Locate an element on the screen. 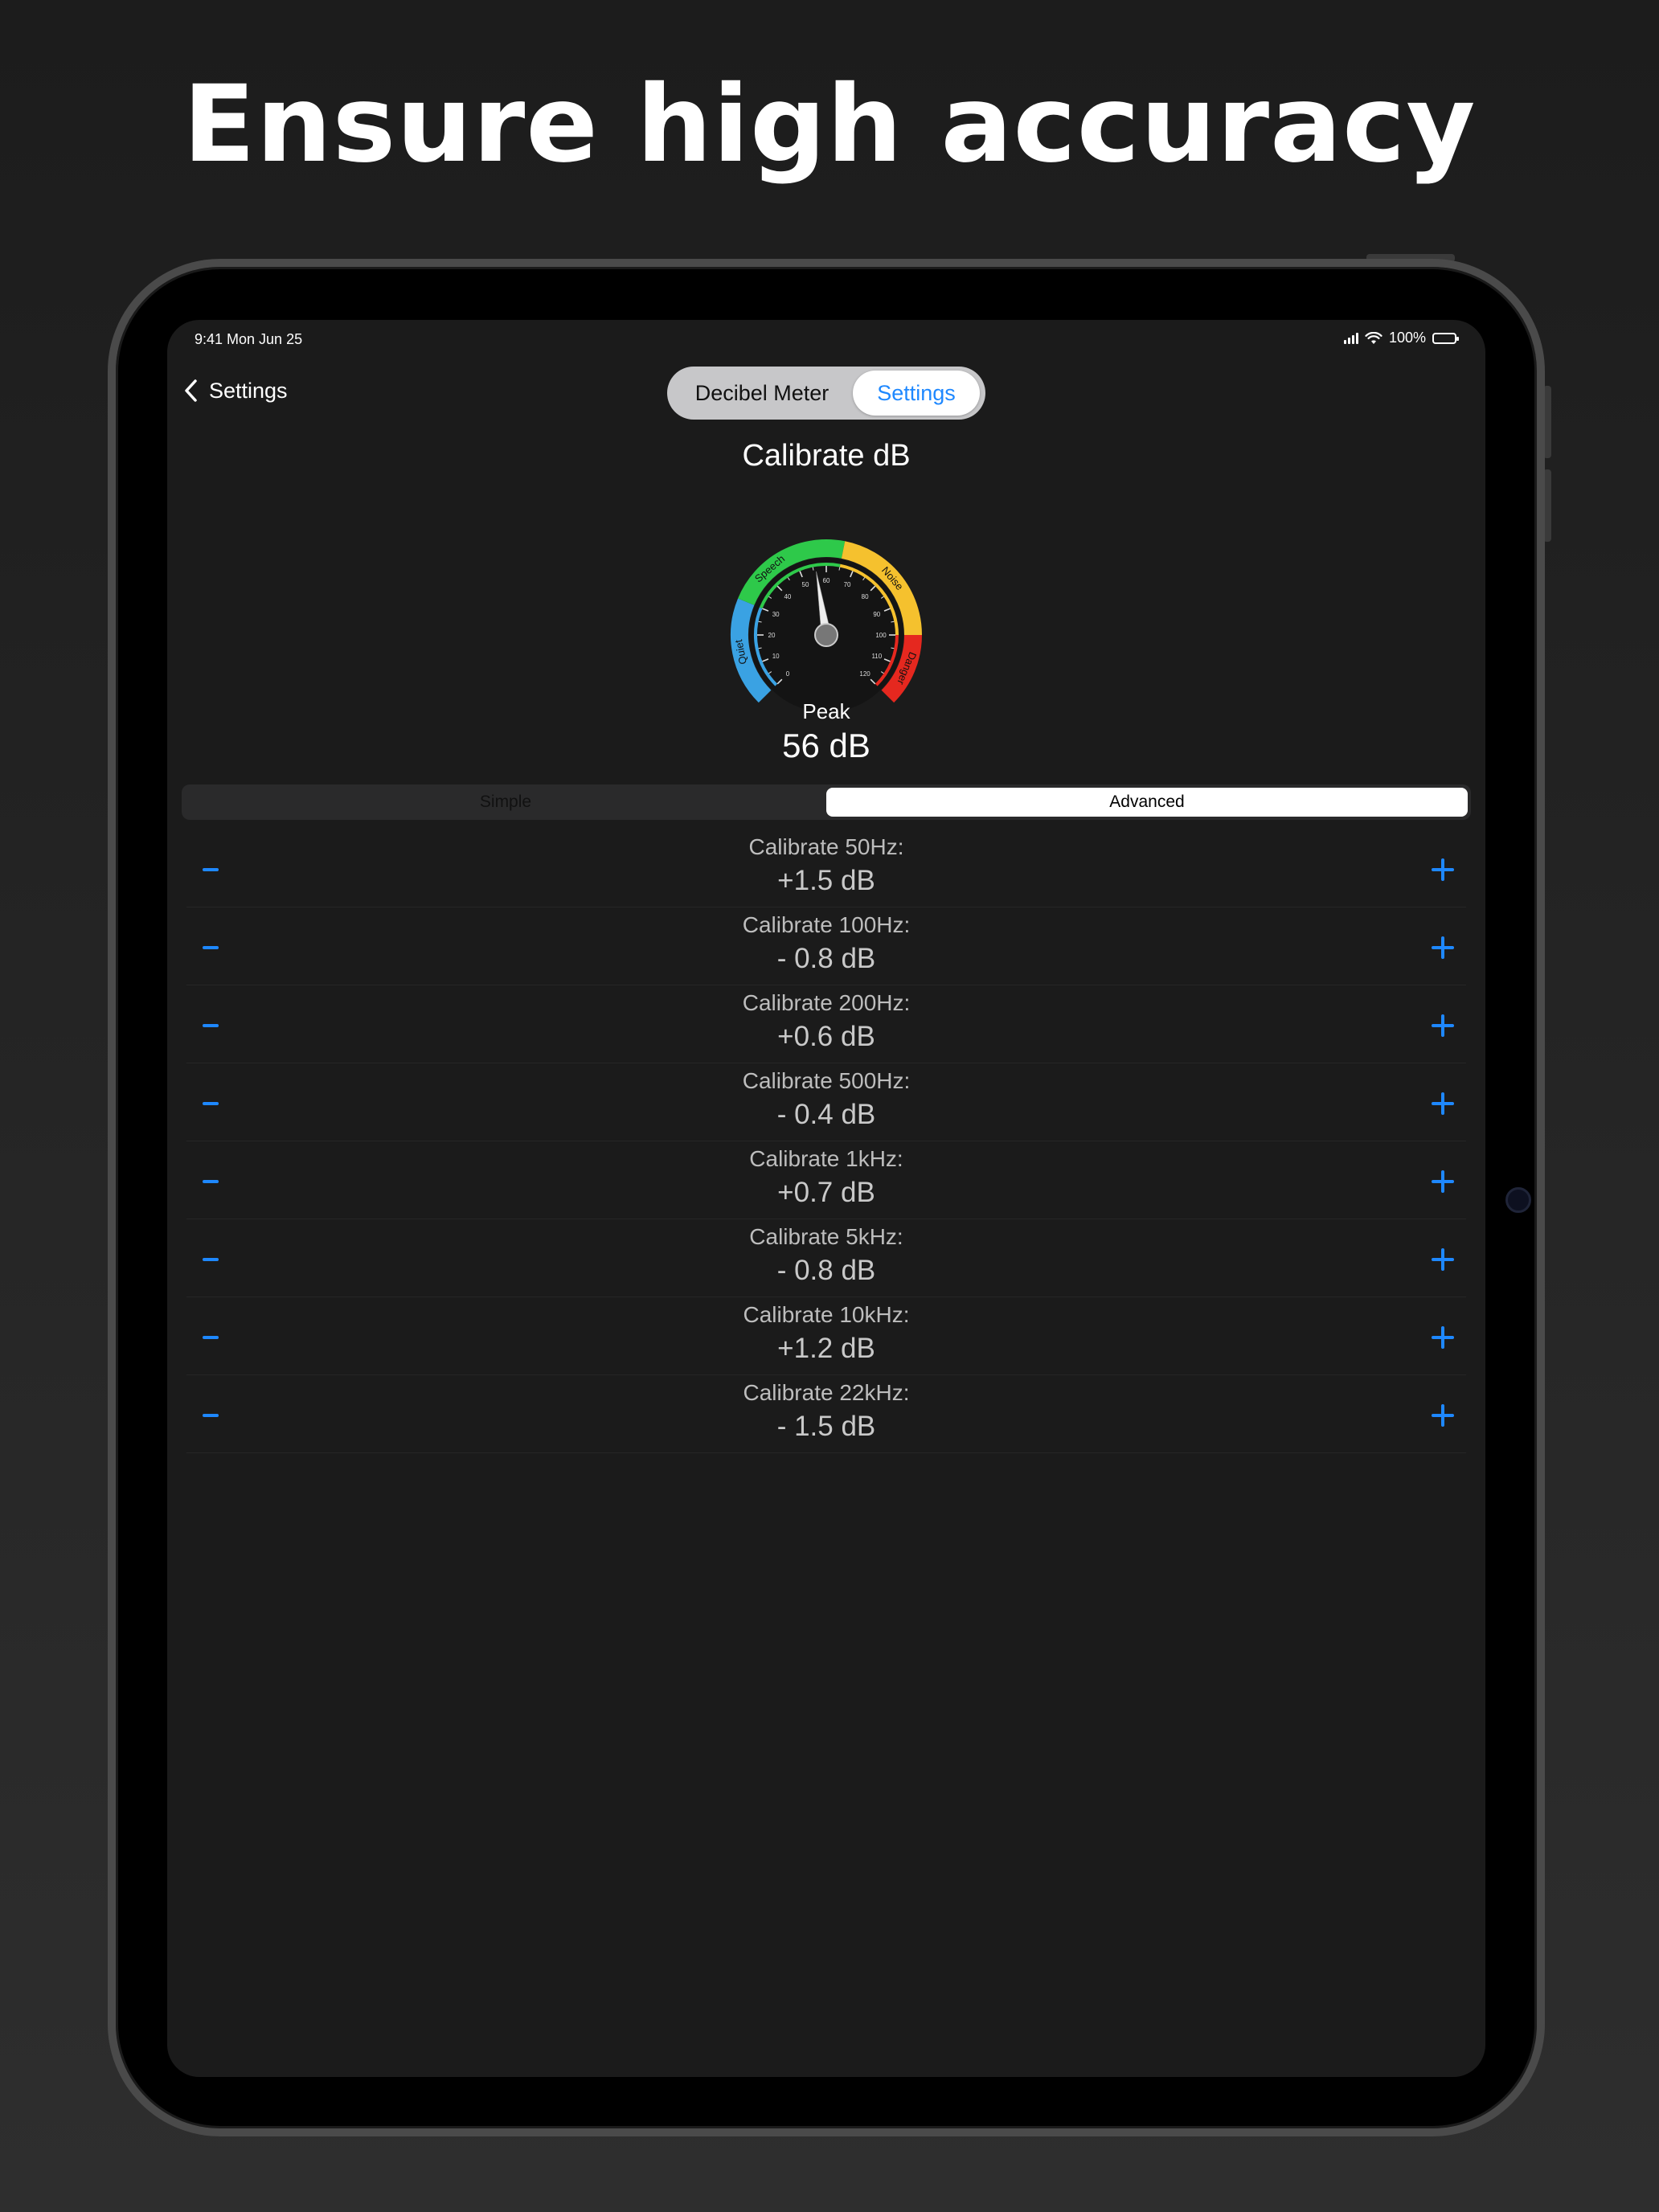 The height and width of the screenshot is (2212, 1659). gauge-needle-hub is located at coordinates (826, 635).